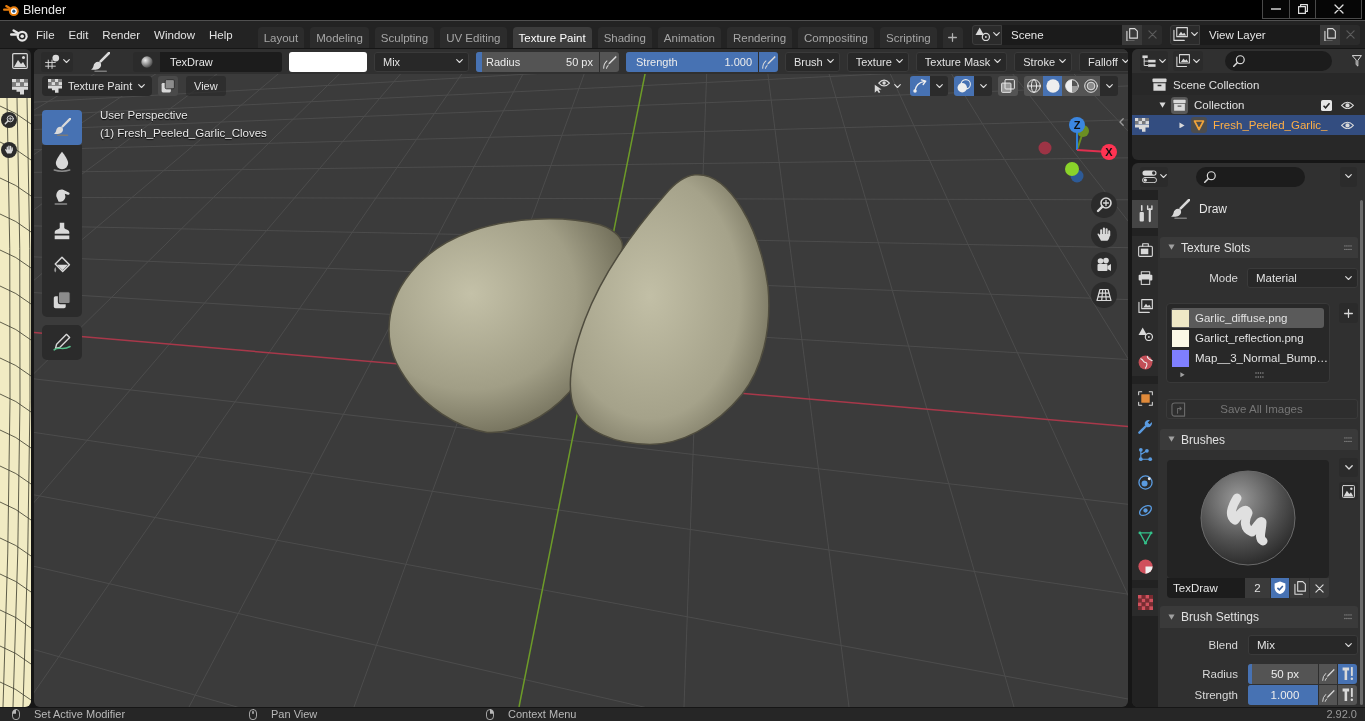 The height and width of the screenshot is (721, 1365). I want to click on wireframe-shading-button, so click(1033, 86).